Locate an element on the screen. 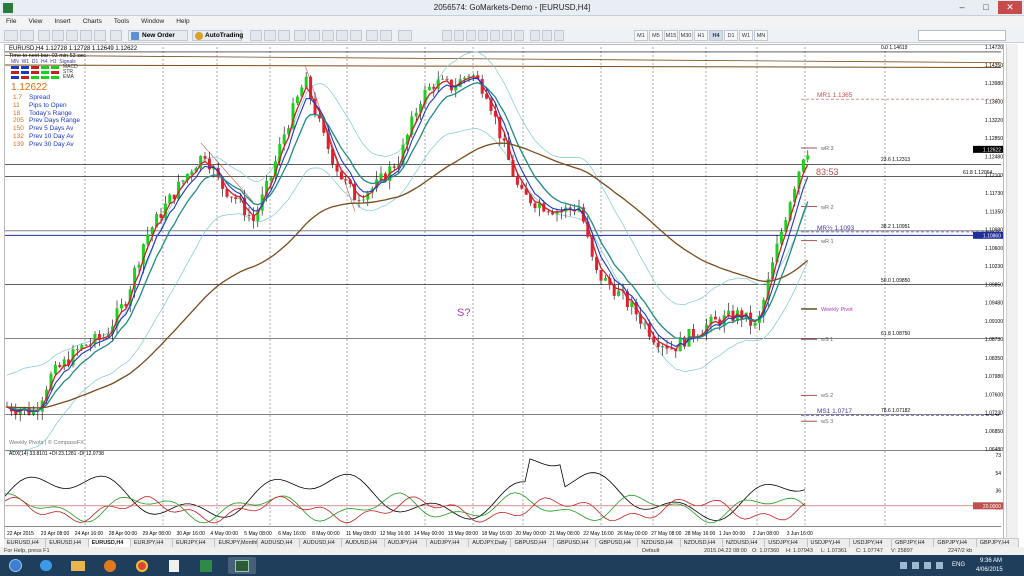 Image resolution: width=1024 pixels, height=576 pixels. text-tool-icon is located at coordinates (535, 35).